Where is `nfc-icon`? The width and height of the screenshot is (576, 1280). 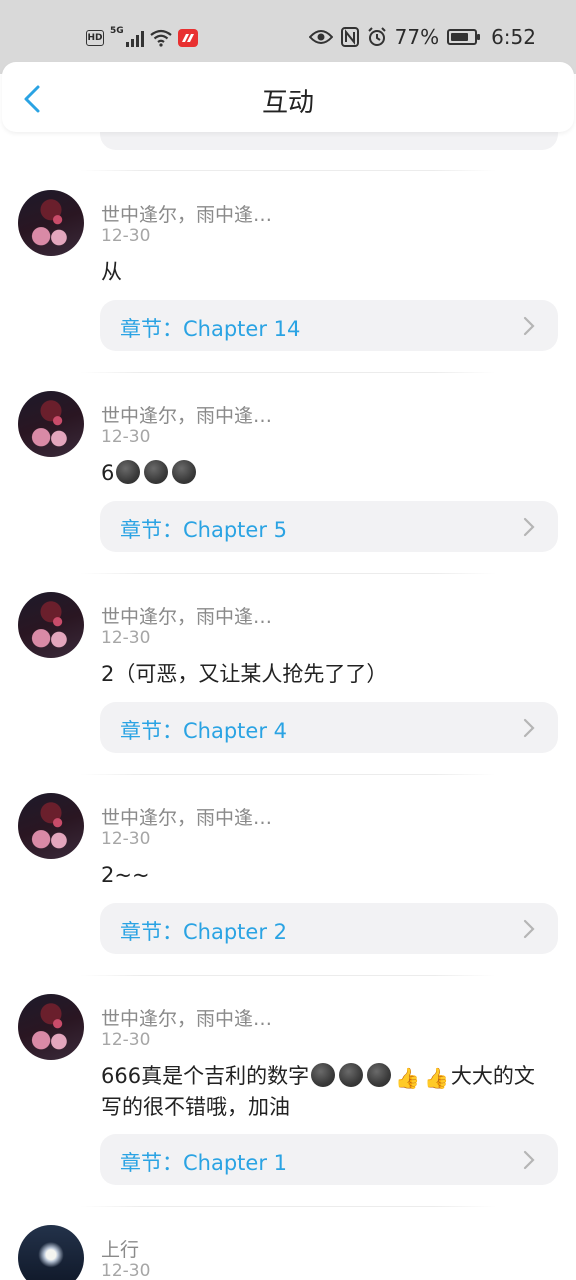
nfc-icon is located at coordinates (349, 37).